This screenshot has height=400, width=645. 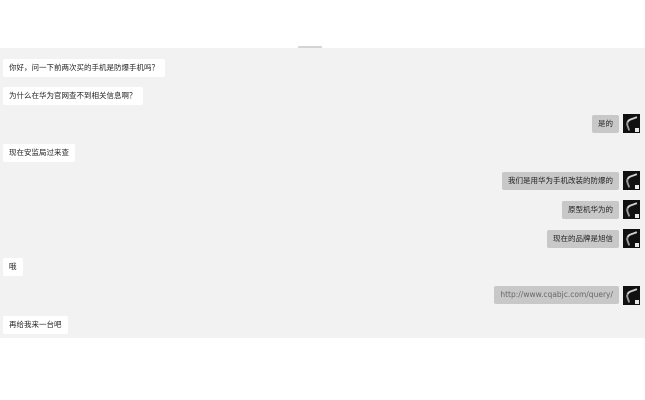 What do you see at coordinates (605, 124) in the screenshot?
I see `message-bubble-outgoing: 是的` at bounding box center [605, 124].